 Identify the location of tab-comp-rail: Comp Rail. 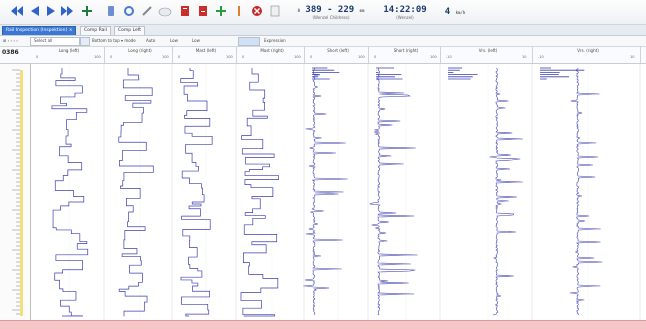
(95, 30).